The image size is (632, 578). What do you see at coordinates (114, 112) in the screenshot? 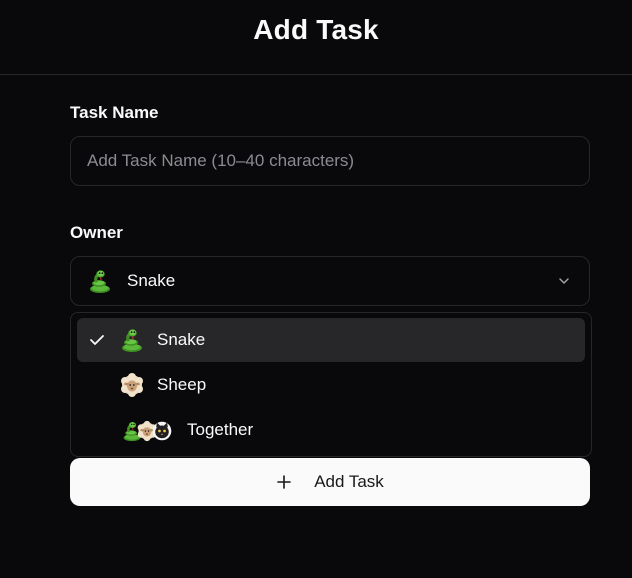
I see `task-name-label: Task Name` at bounding box center [114, 112].